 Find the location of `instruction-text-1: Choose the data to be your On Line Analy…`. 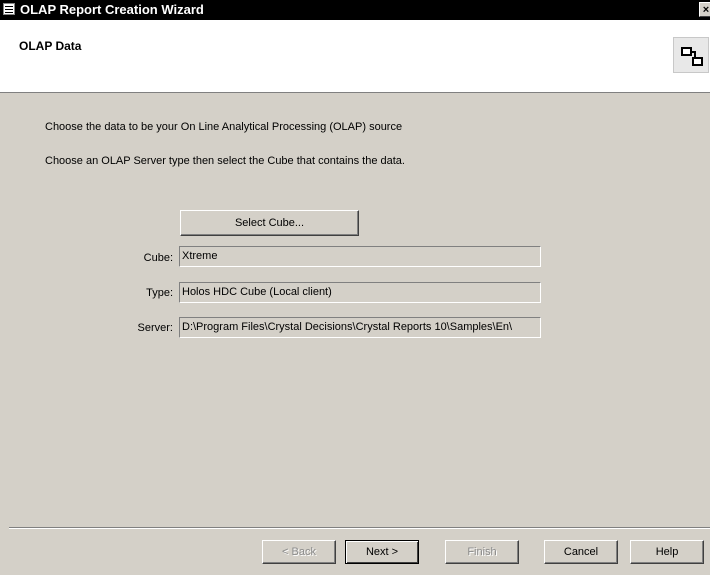

instruction-text-1: Choose the data to be your On Line Analy… is located at coordinates (224, 127).